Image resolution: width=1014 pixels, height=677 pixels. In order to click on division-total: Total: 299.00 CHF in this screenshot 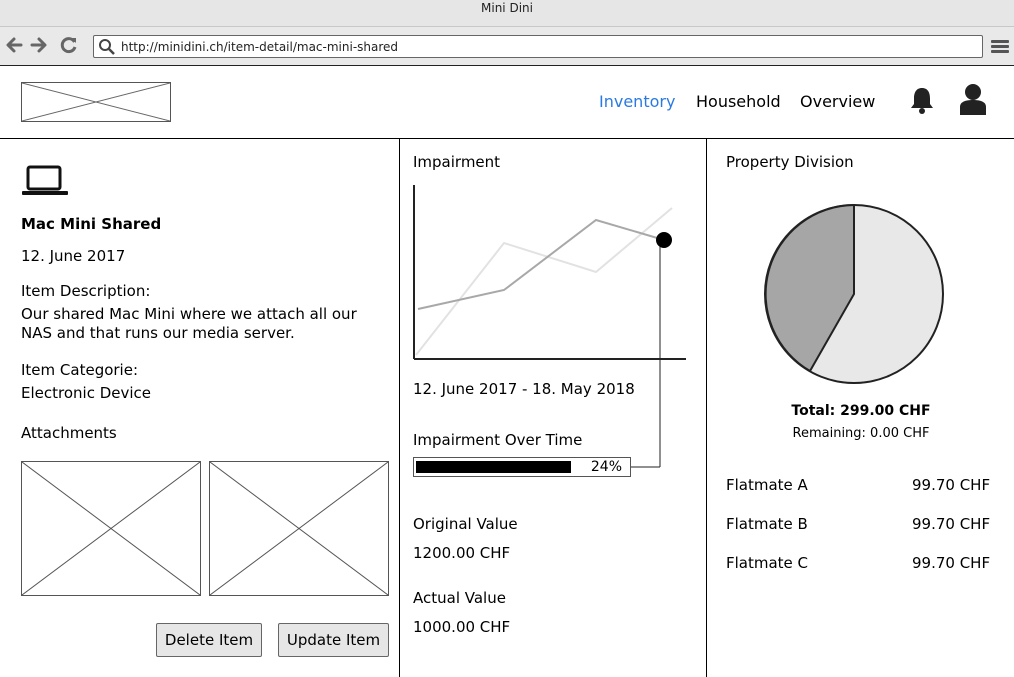, I will do `click(861, 411)`.